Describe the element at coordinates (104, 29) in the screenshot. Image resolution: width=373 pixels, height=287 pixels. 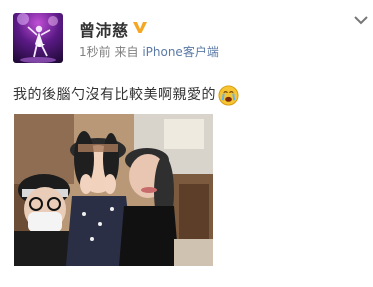
I see `author-name: 曾沛慈` at that location.